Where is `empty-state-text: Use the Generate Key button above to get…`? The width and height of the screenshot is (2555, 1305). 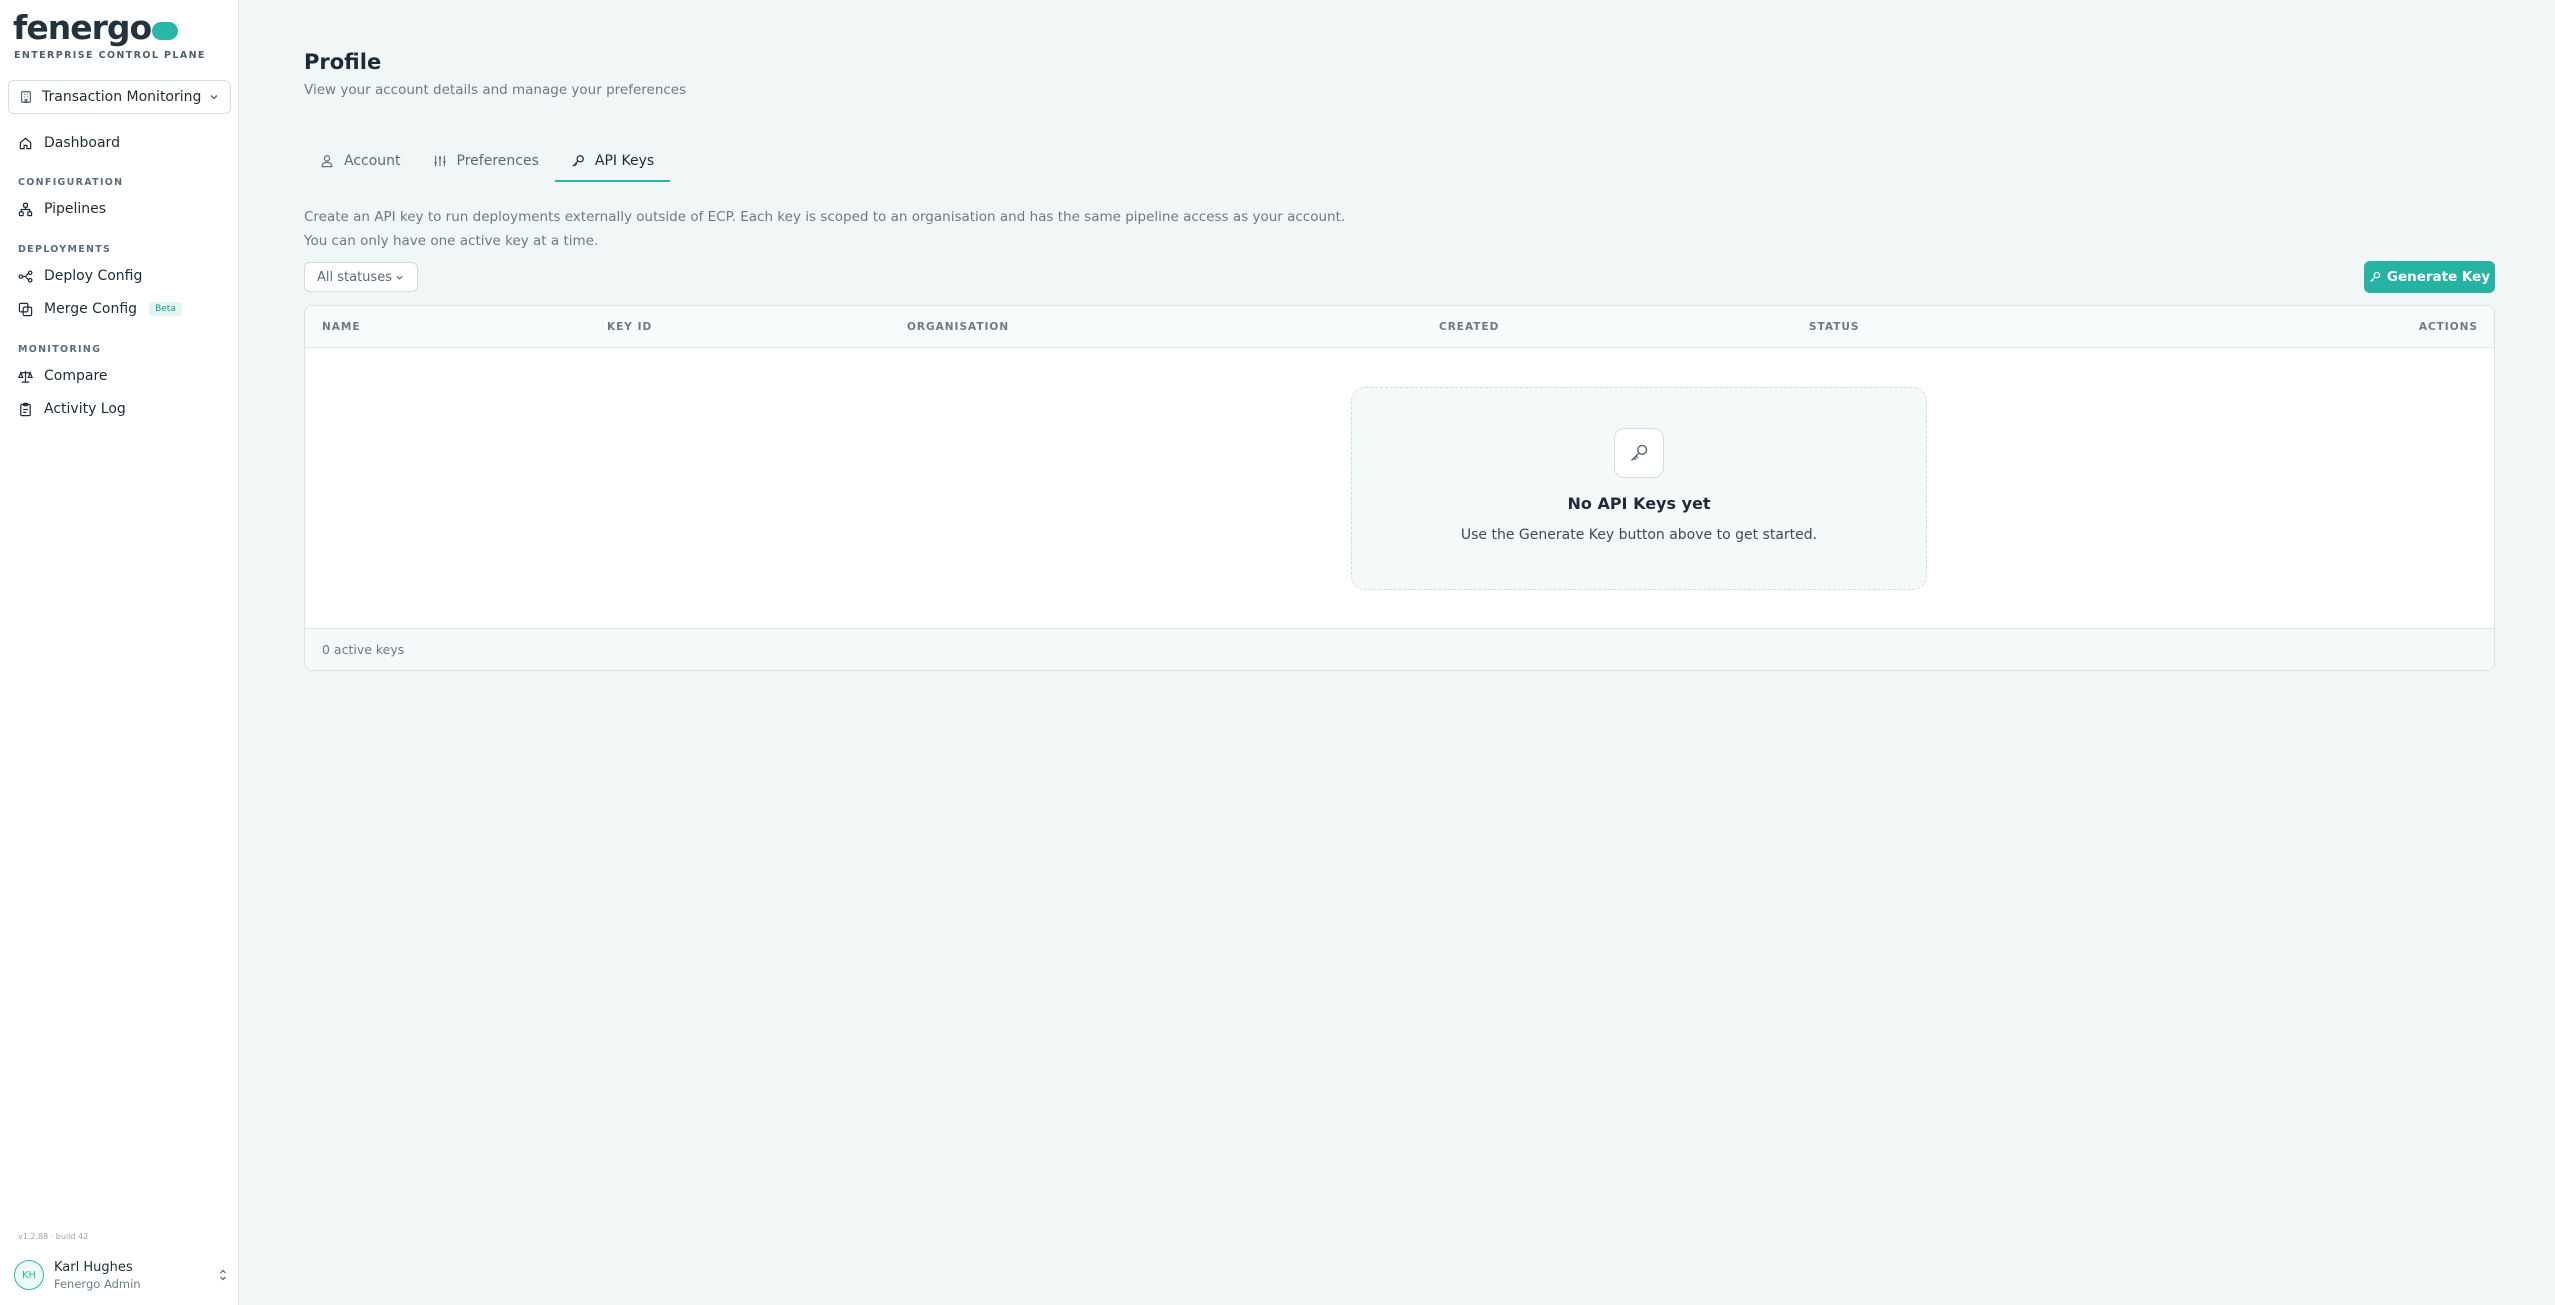
empty-state-text: Use the Generate Key button above to get… is located at coordinates (1639, 535).